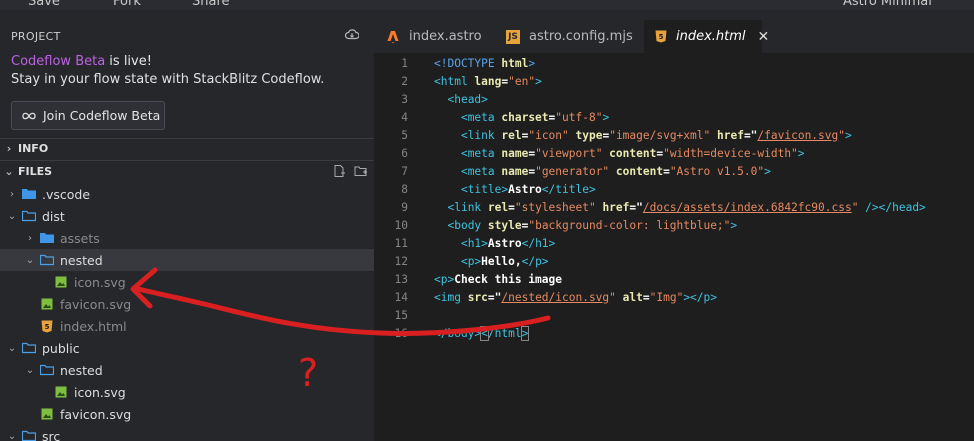 The image size is (974, 441). What do you see at coordinates (61, 348) in the screenshot?
I see `tree-item-label: public` at bounding box center [61, 348].